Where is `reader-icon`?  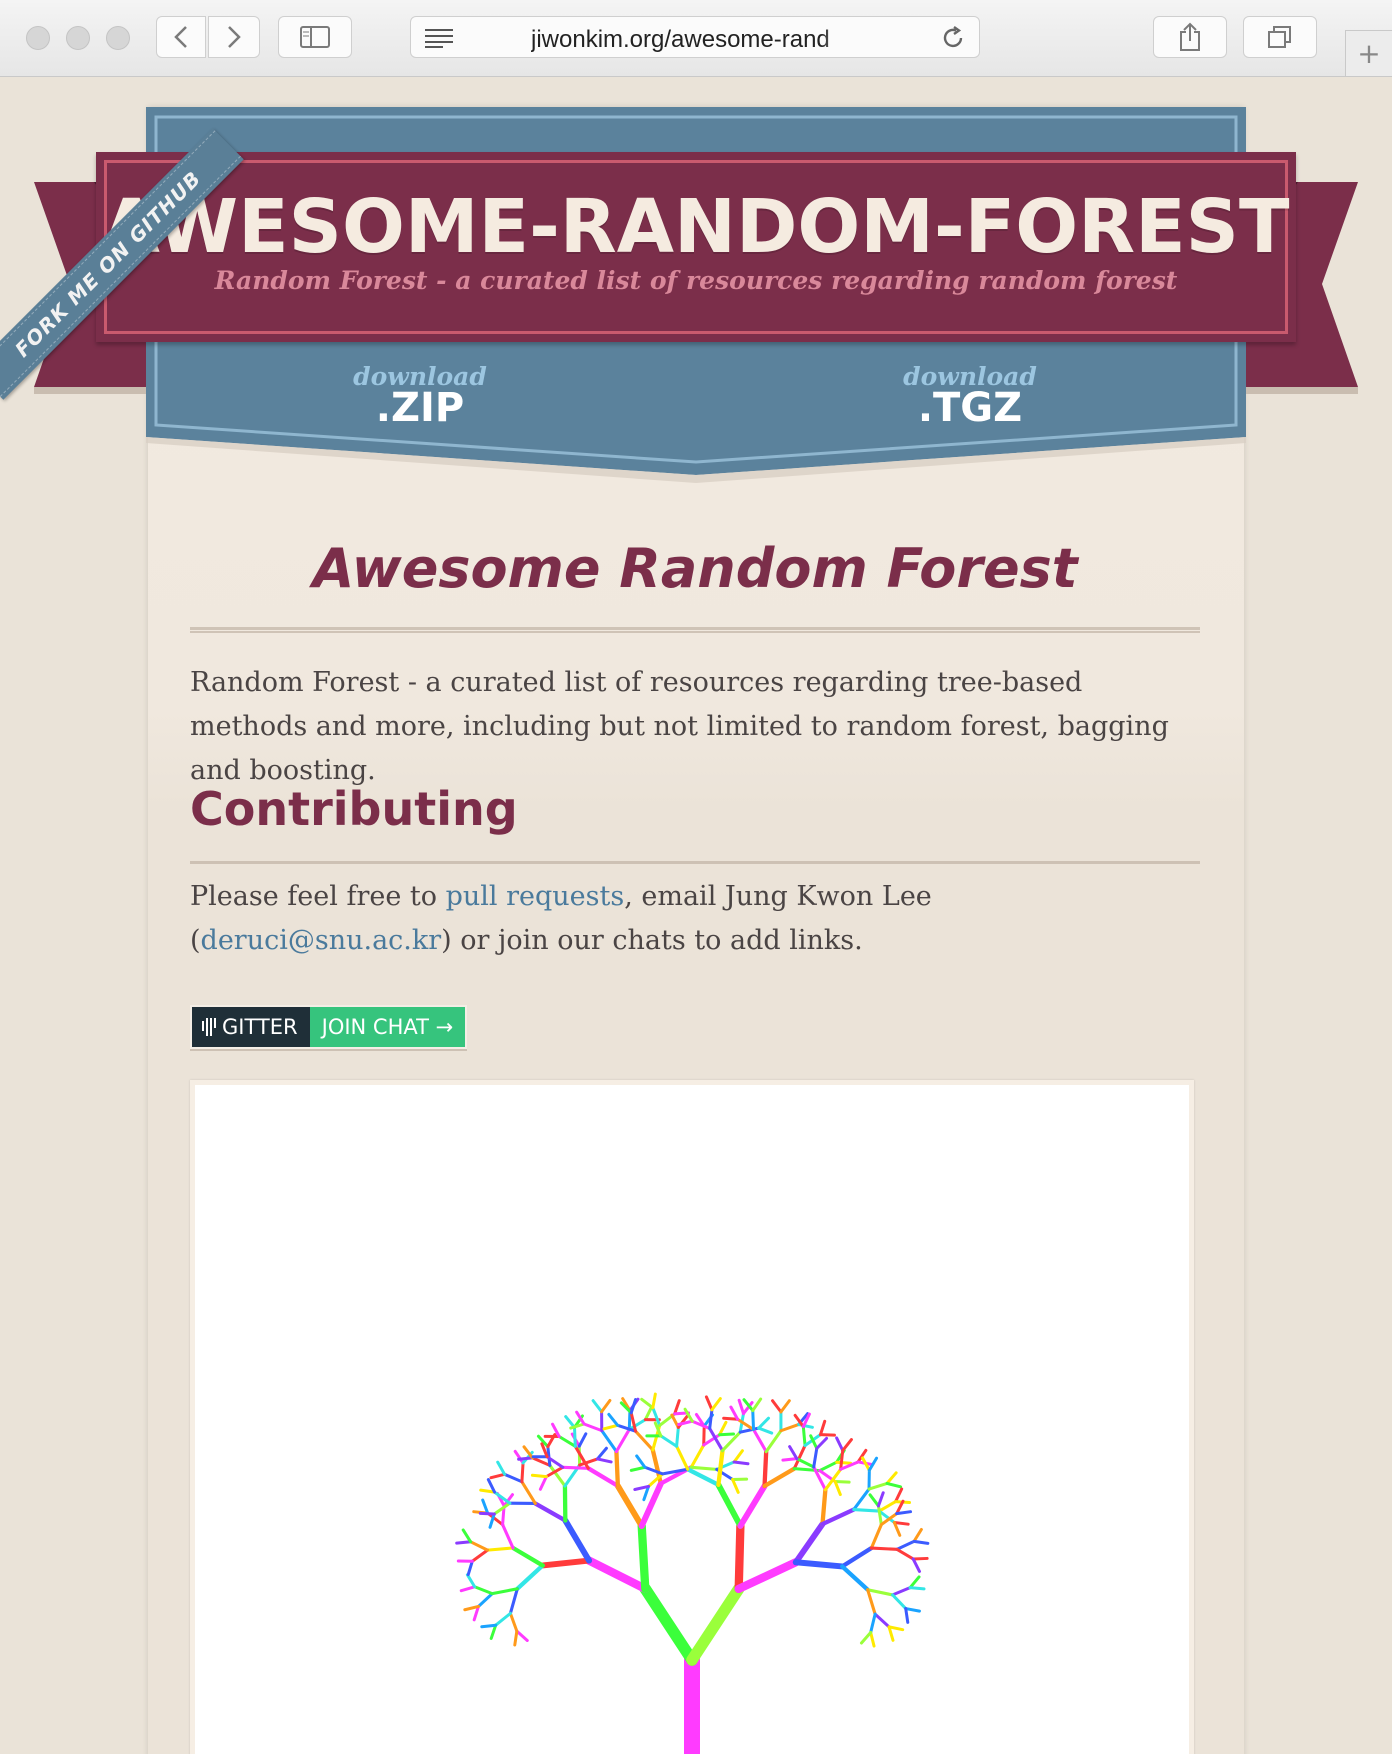
reader-icon is located at coordinates (440, 38).